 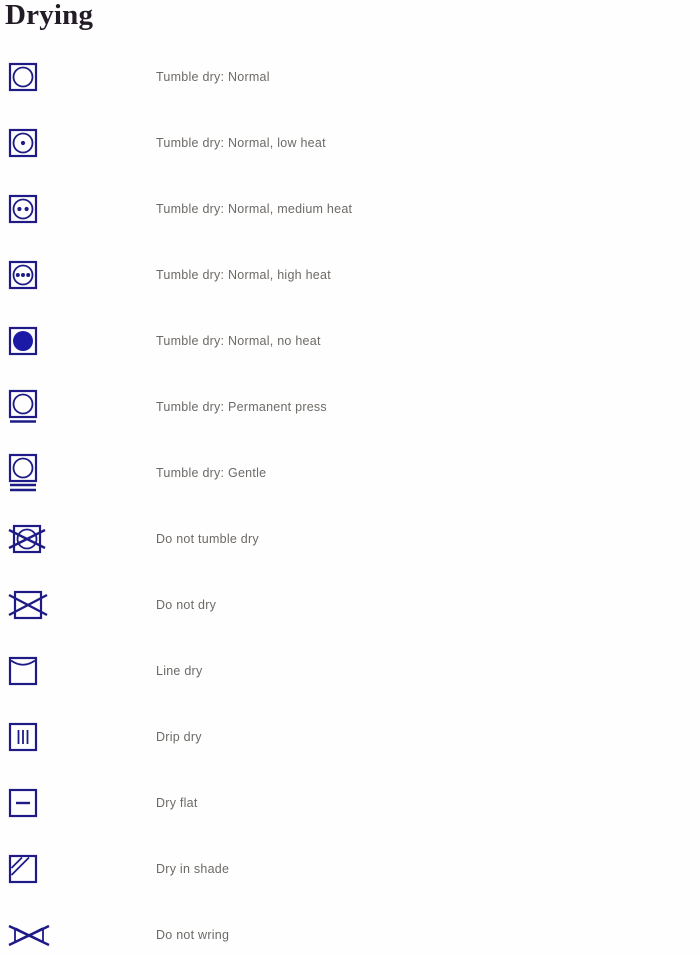 I want to click on list-item: Tumble dry: Gentle, so click(x=350, y=473).